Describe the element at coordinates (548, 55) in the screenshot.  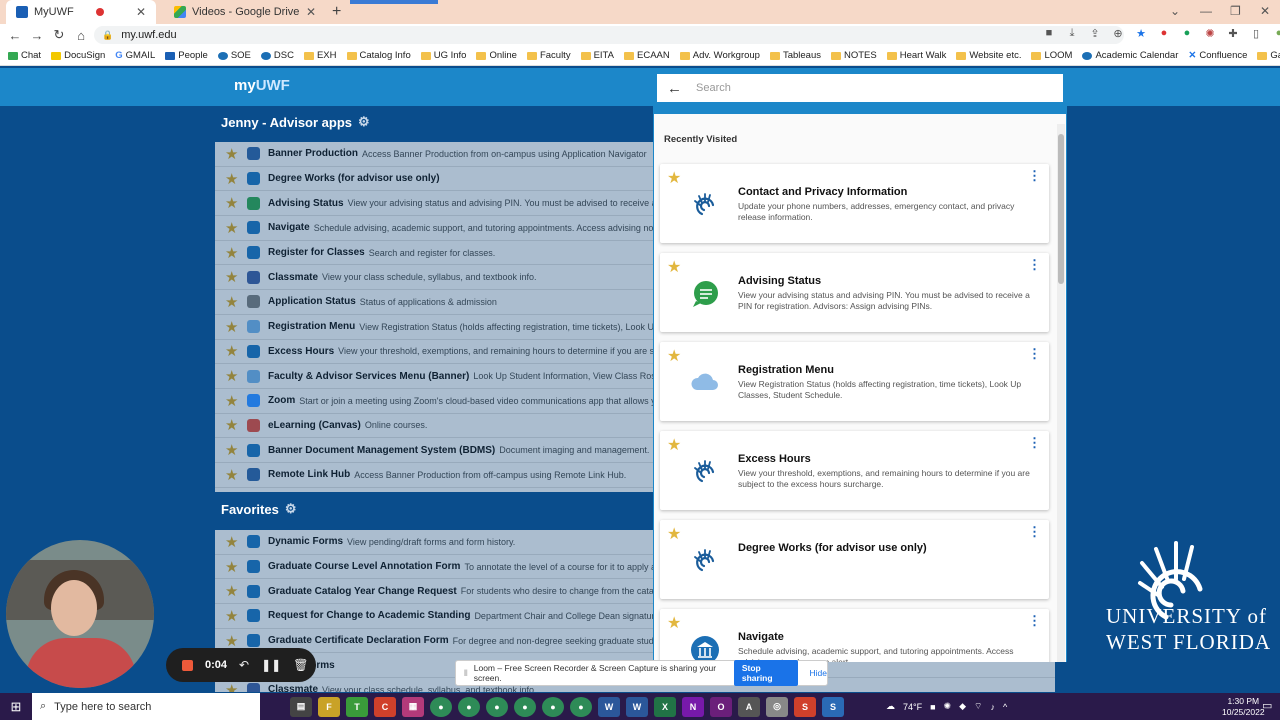
I see `bookmark-faculty: Faculty` at that location.